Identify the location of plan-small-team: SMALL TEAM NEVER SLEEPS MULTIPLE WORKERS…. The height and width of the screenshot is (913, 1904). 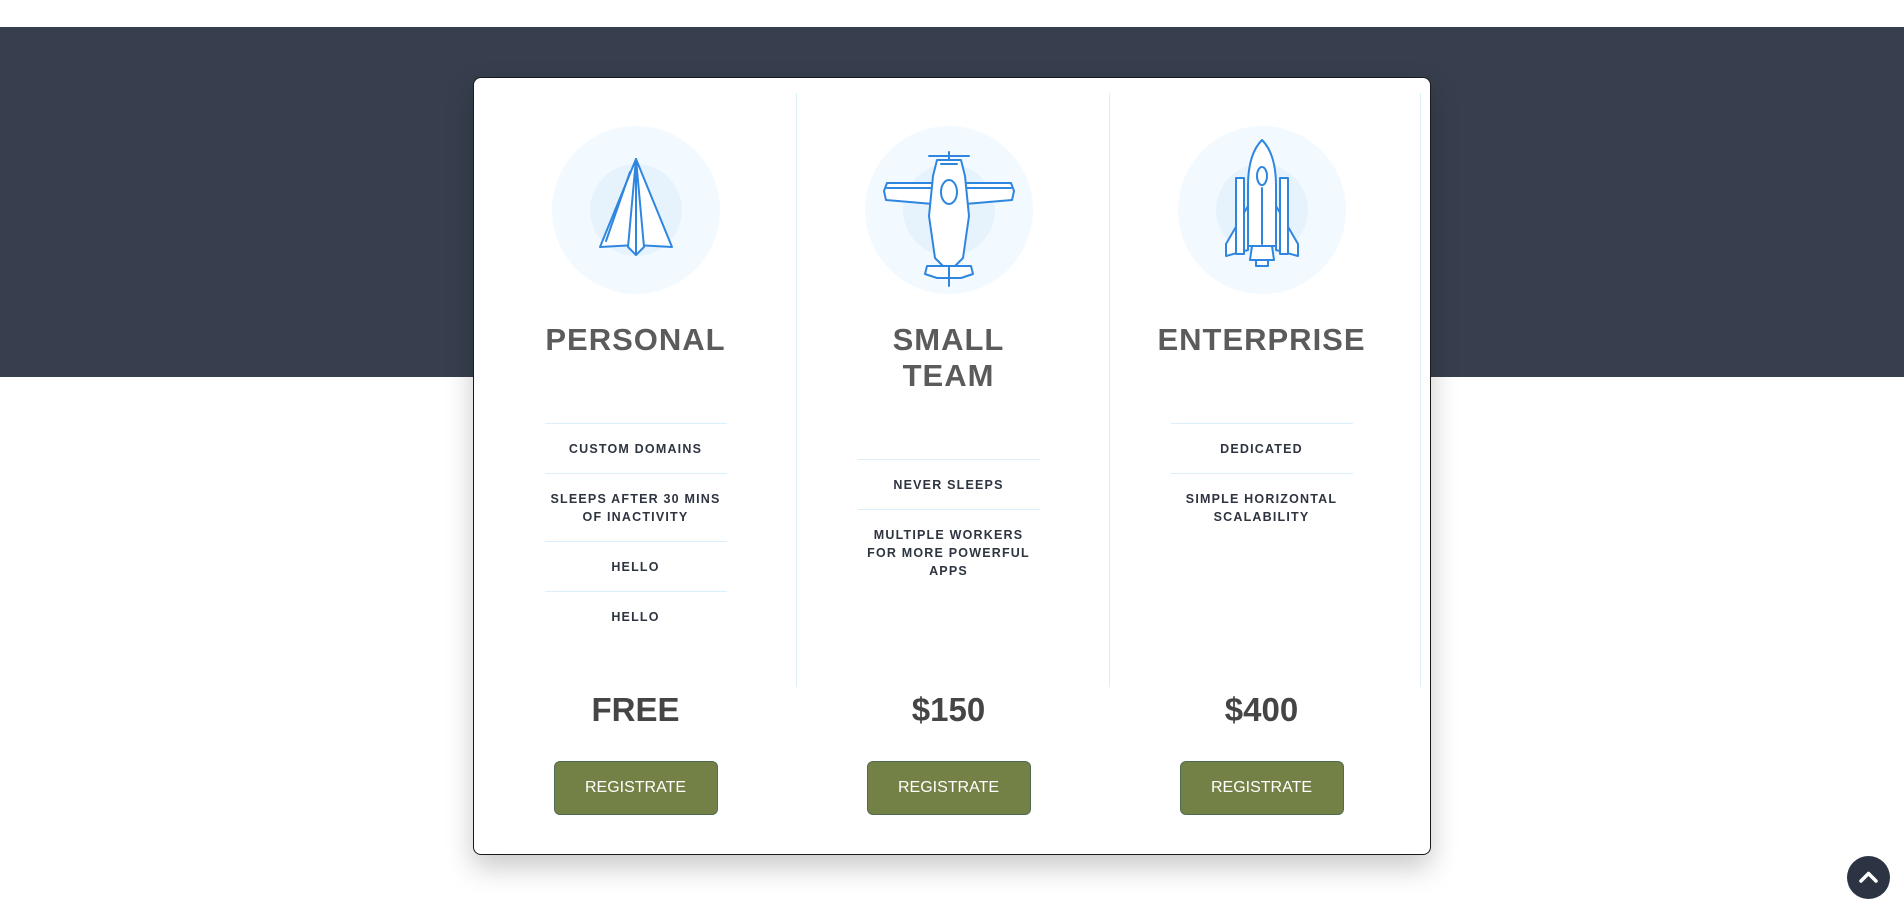
(948, 466).